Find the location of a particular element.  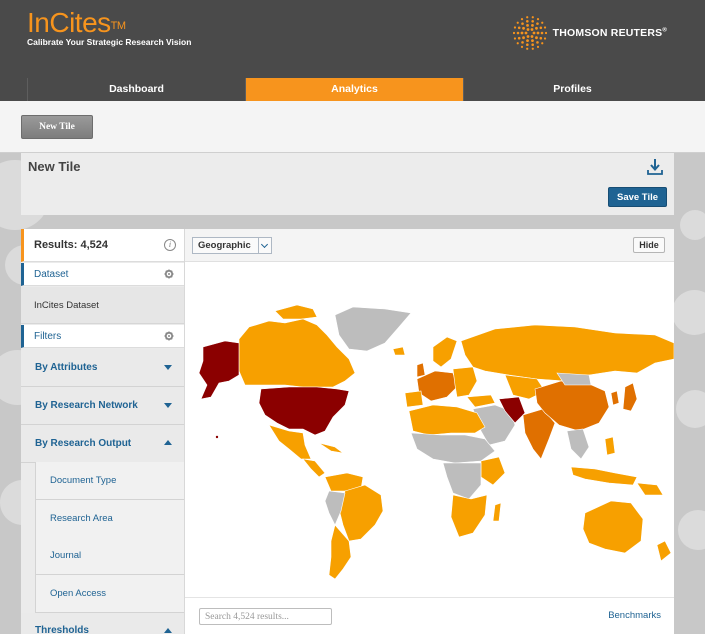

thomson-reuters-logo: THOMSON REUTERS® is located at coordinates (589, 33).